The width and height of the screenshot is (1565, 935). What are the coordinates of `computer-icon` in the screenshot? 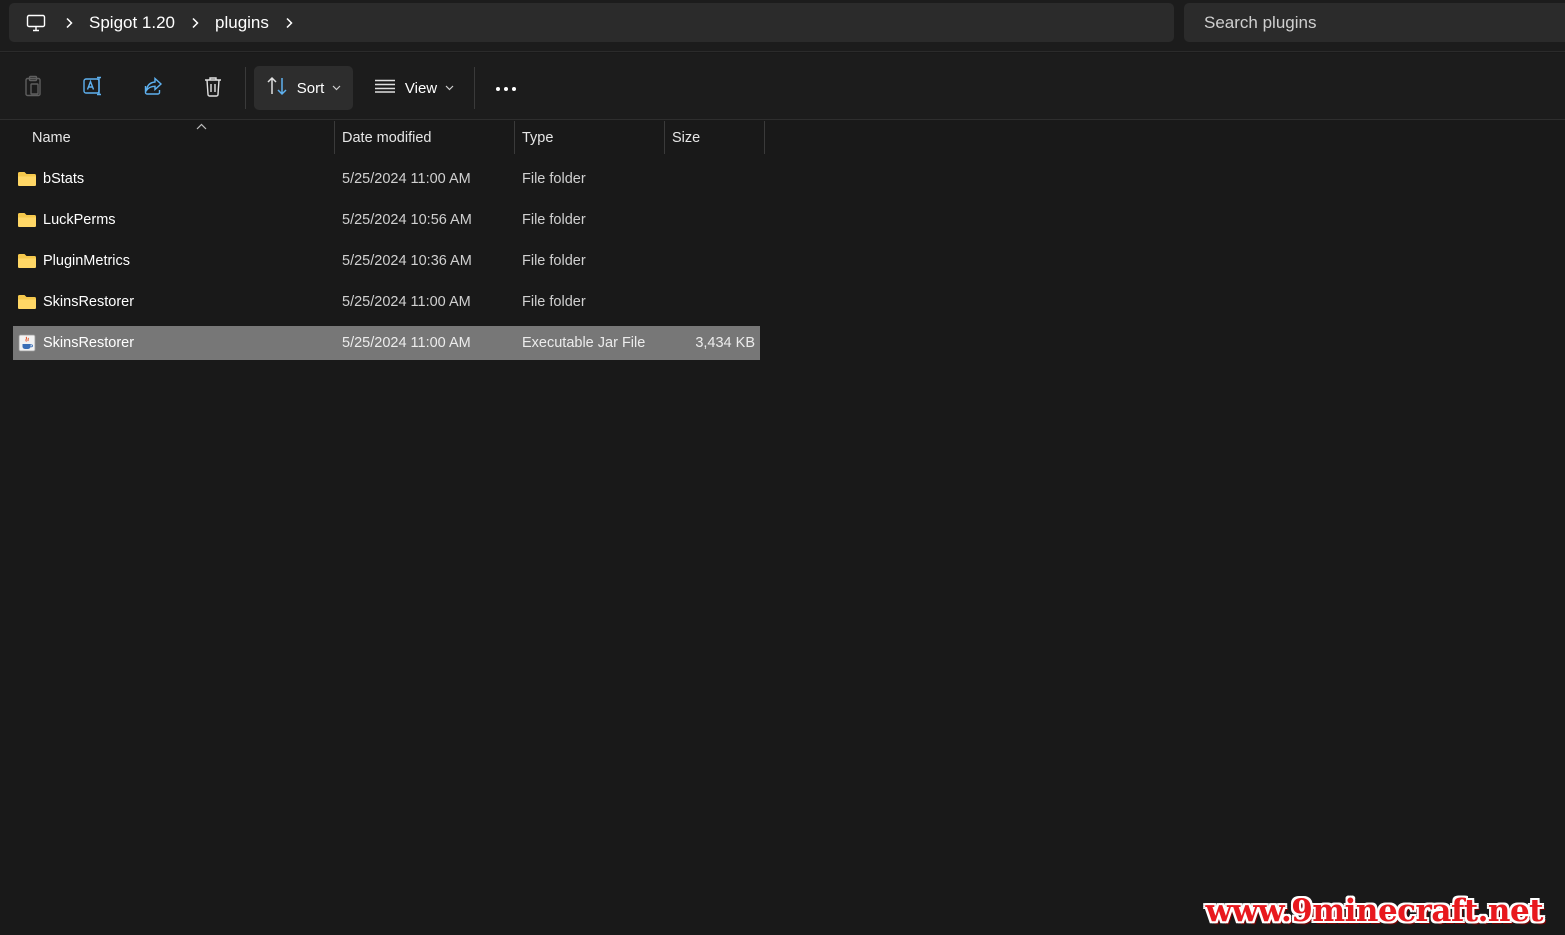 It's located at (36, 23).